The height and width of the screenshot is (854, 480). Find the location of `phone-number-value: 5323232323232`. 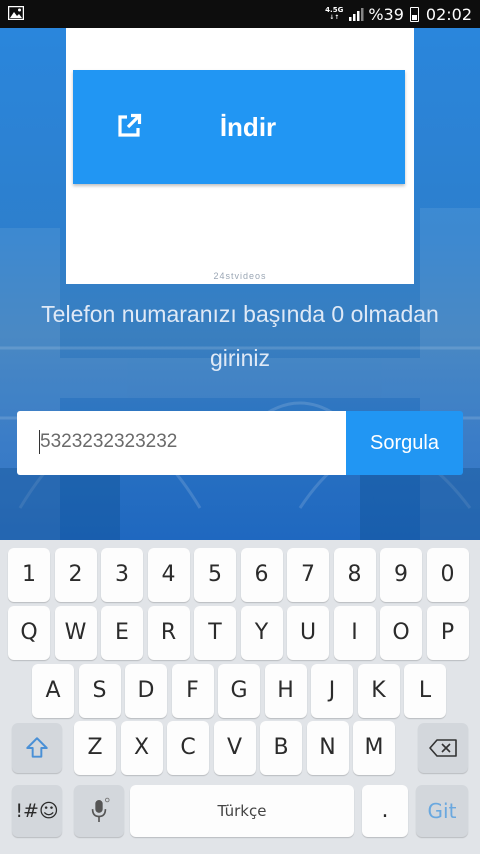

phone-number-value: 5323232323232 is located at coordinates (109, 441).